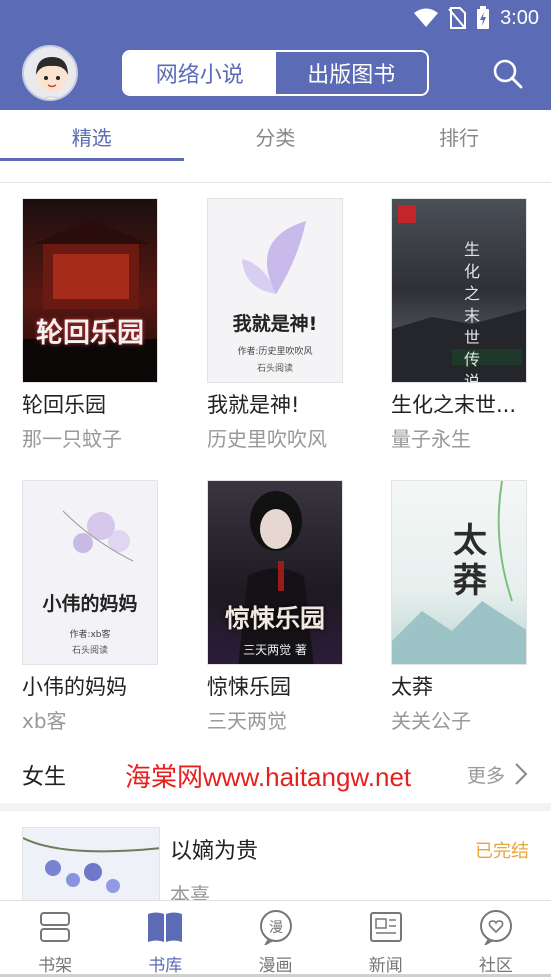 The width and height of the screenshot is (551, 977). What do you see at coordinates (253, 405) in the screenshot?
I see `book-title: 我就是神!` at bounding box center [253, 405].